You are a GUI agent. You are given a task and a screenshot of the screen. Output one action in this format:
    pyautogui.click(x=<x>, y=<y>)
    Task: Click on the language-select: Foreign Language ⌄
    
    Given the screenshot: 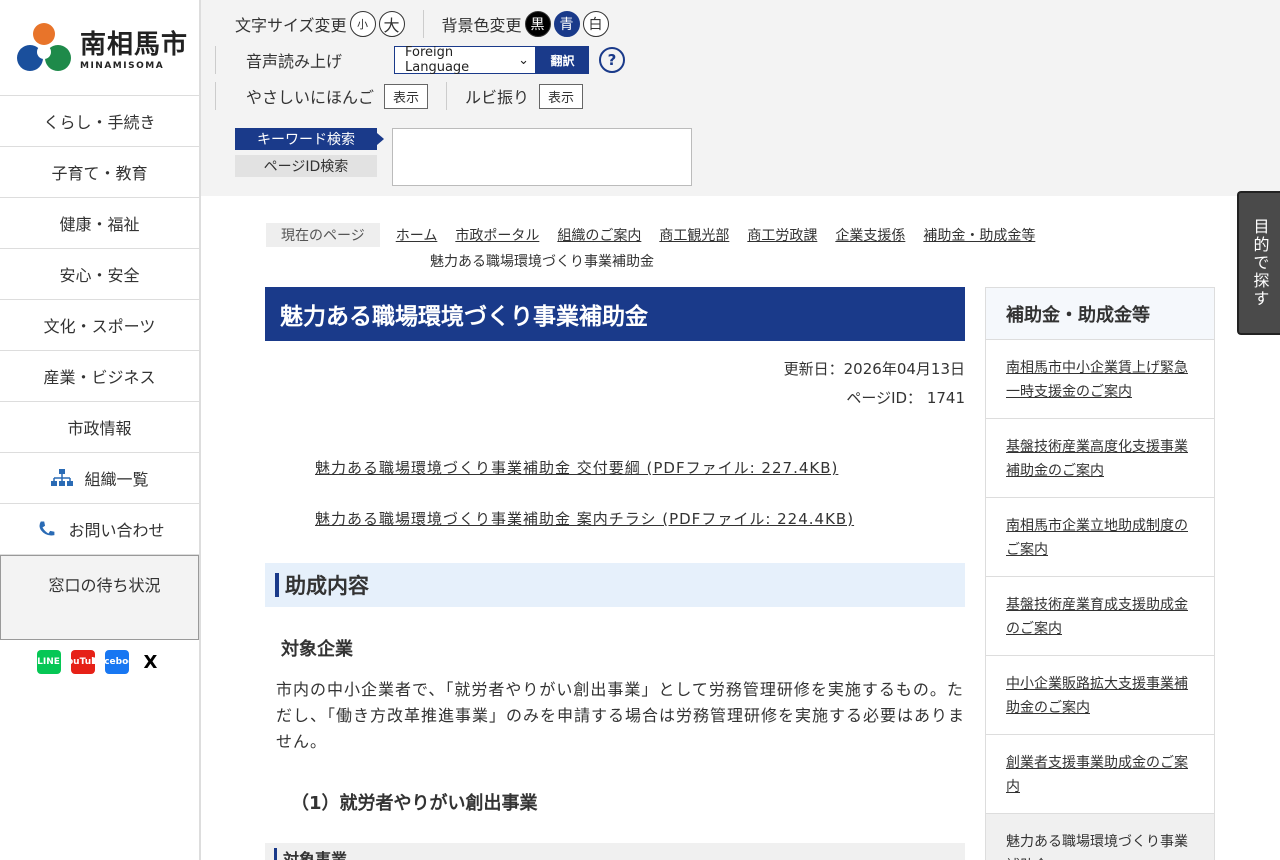 What is the action you would take?
    pyautogui.click(x=465, y=60)
    